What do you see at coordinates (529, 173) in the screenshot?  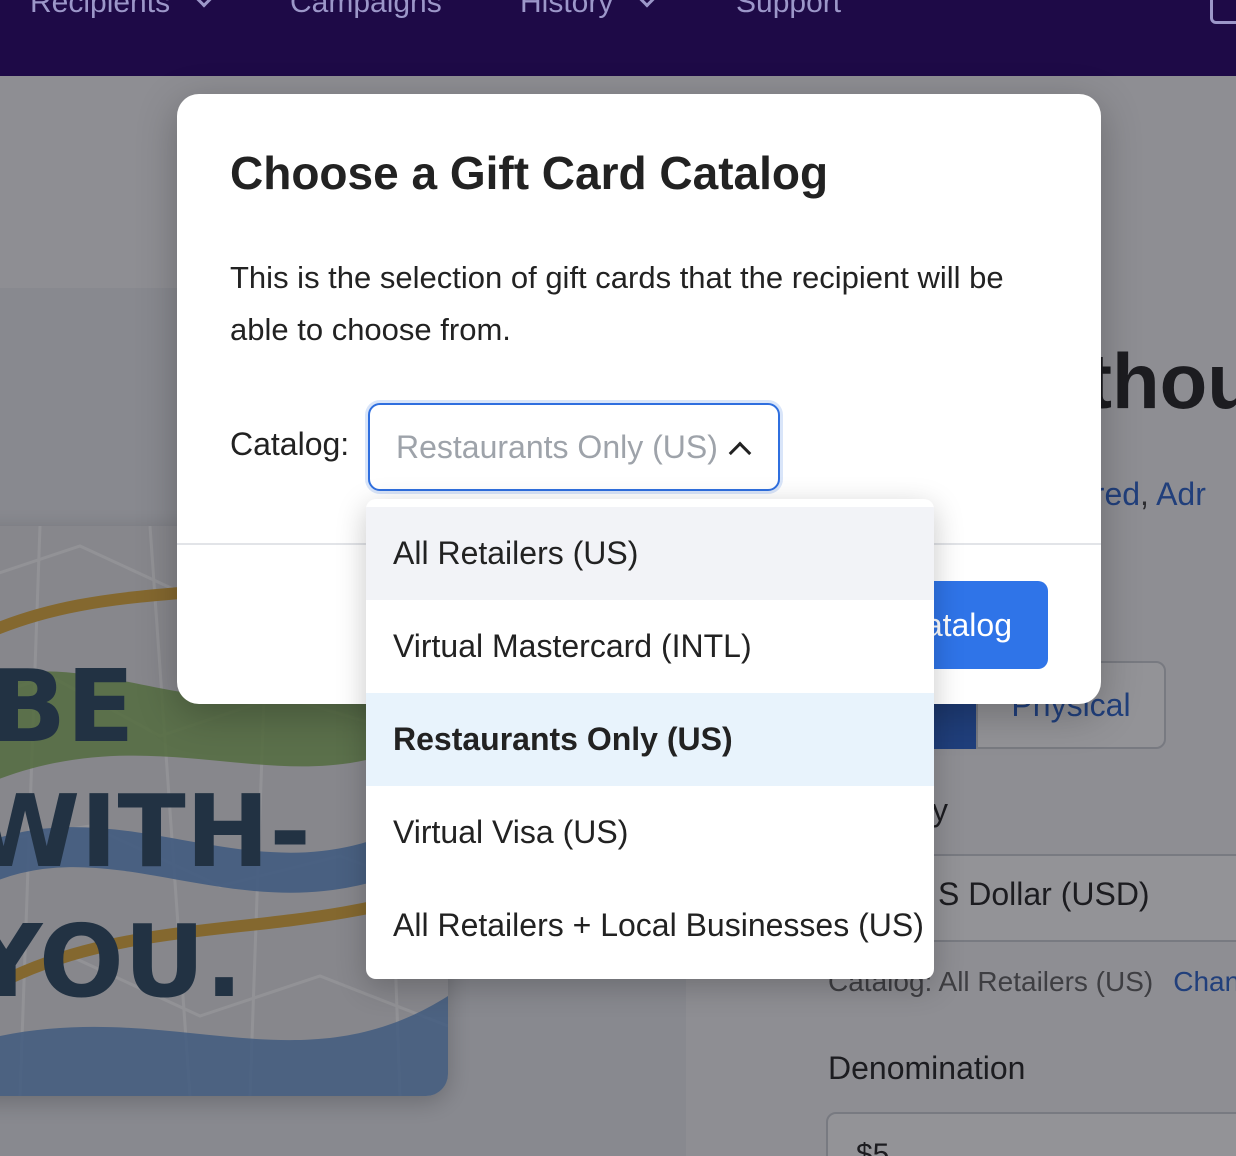 I see `modal-title: Choose a Gift Card Catalog` at bounding box center [529, 173].